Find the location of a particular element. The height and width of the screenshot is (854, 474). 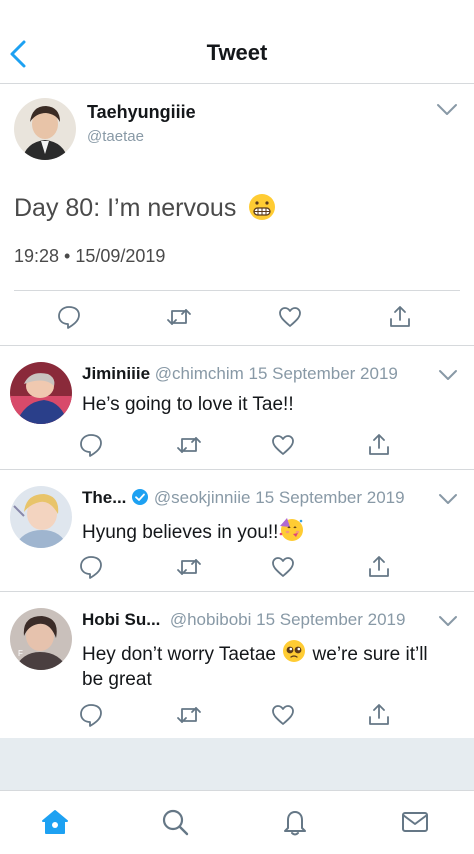

home-tab-icon is located at coordinates (55, 822).